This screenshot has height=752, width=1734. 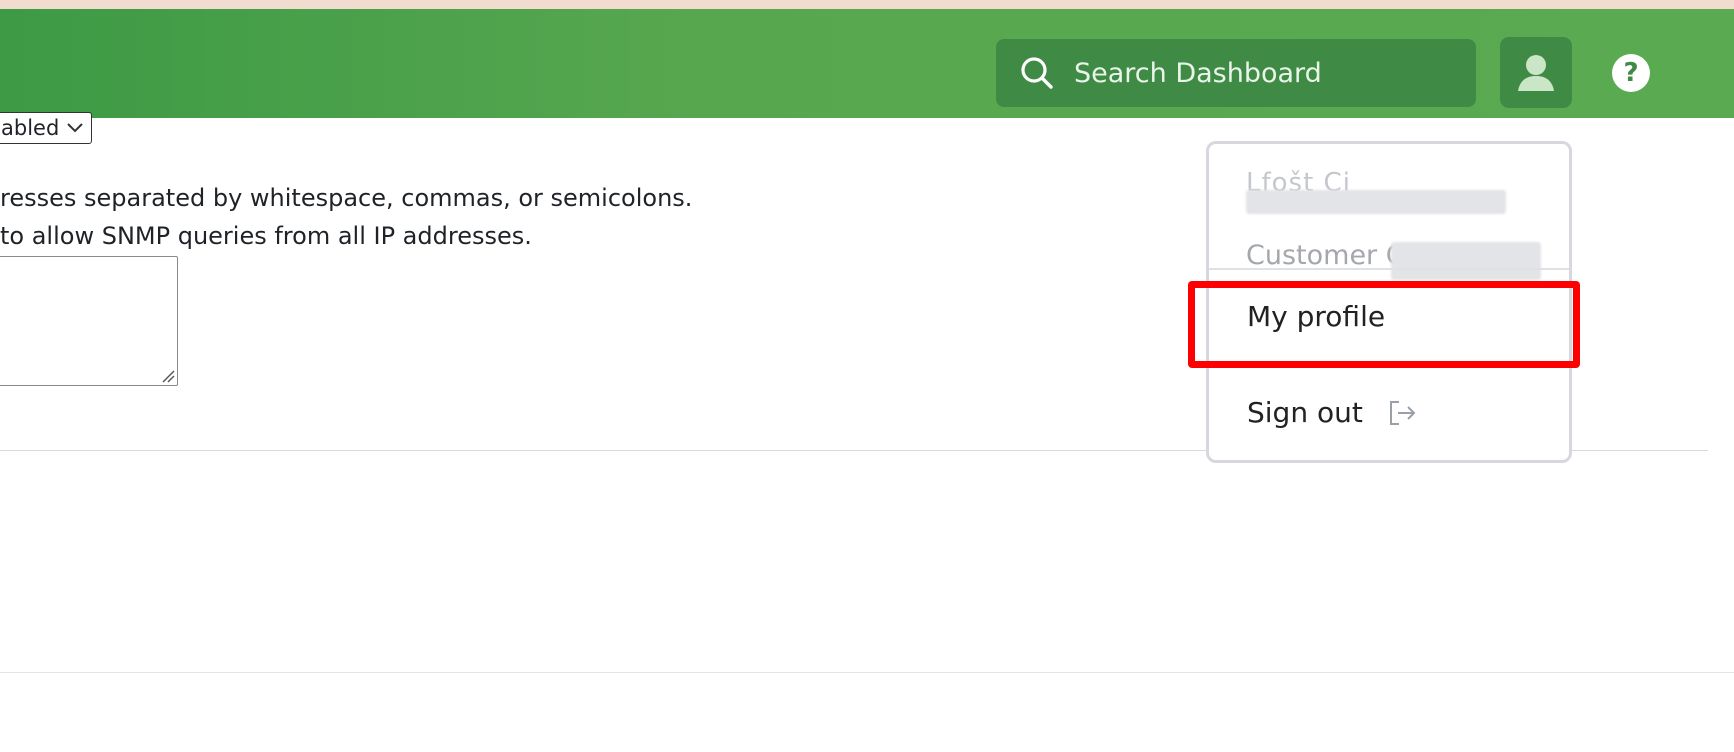 What do you see at coordinates (30, 128) in the screenshot?
I see `status-select-value: abled` at bounding box center [30, 128].